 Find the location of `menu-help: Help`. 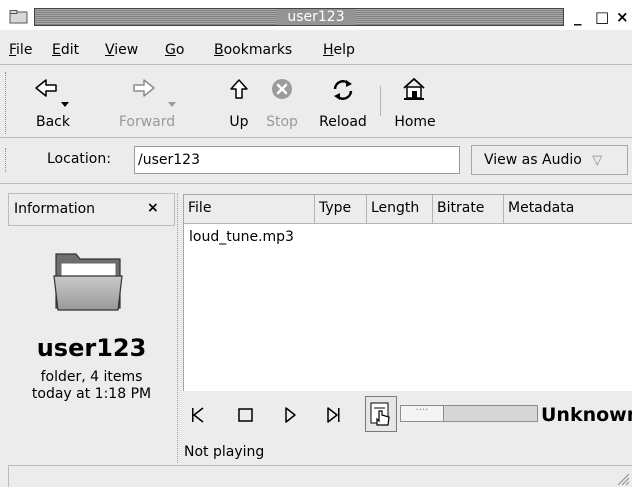

menu-help: Help is located at coordinates (339, 50).